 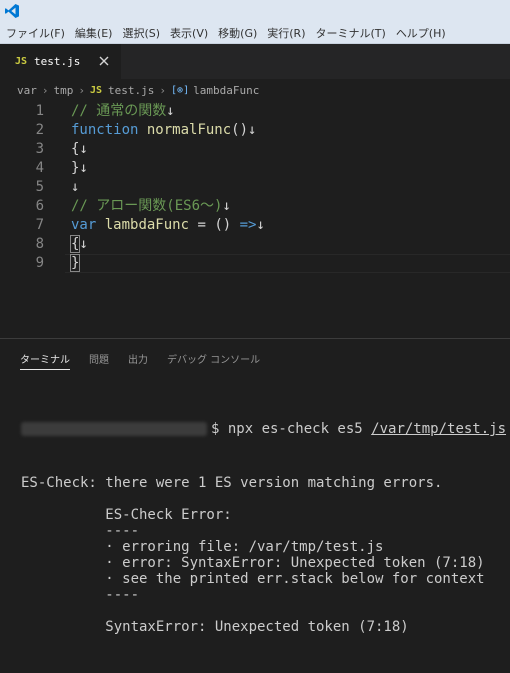 I want to click on line-number: 9, so click(x=39, y=263).